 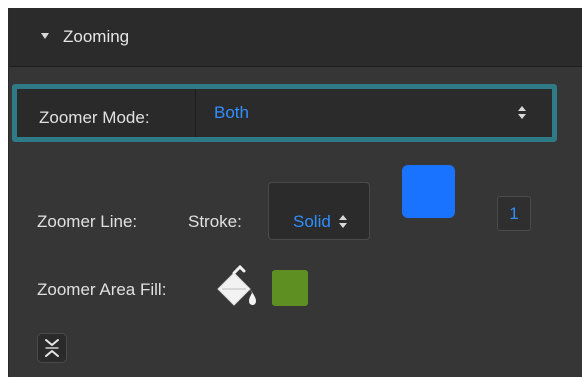 I want to click on collapse-icon, so click(x=52, y=348).